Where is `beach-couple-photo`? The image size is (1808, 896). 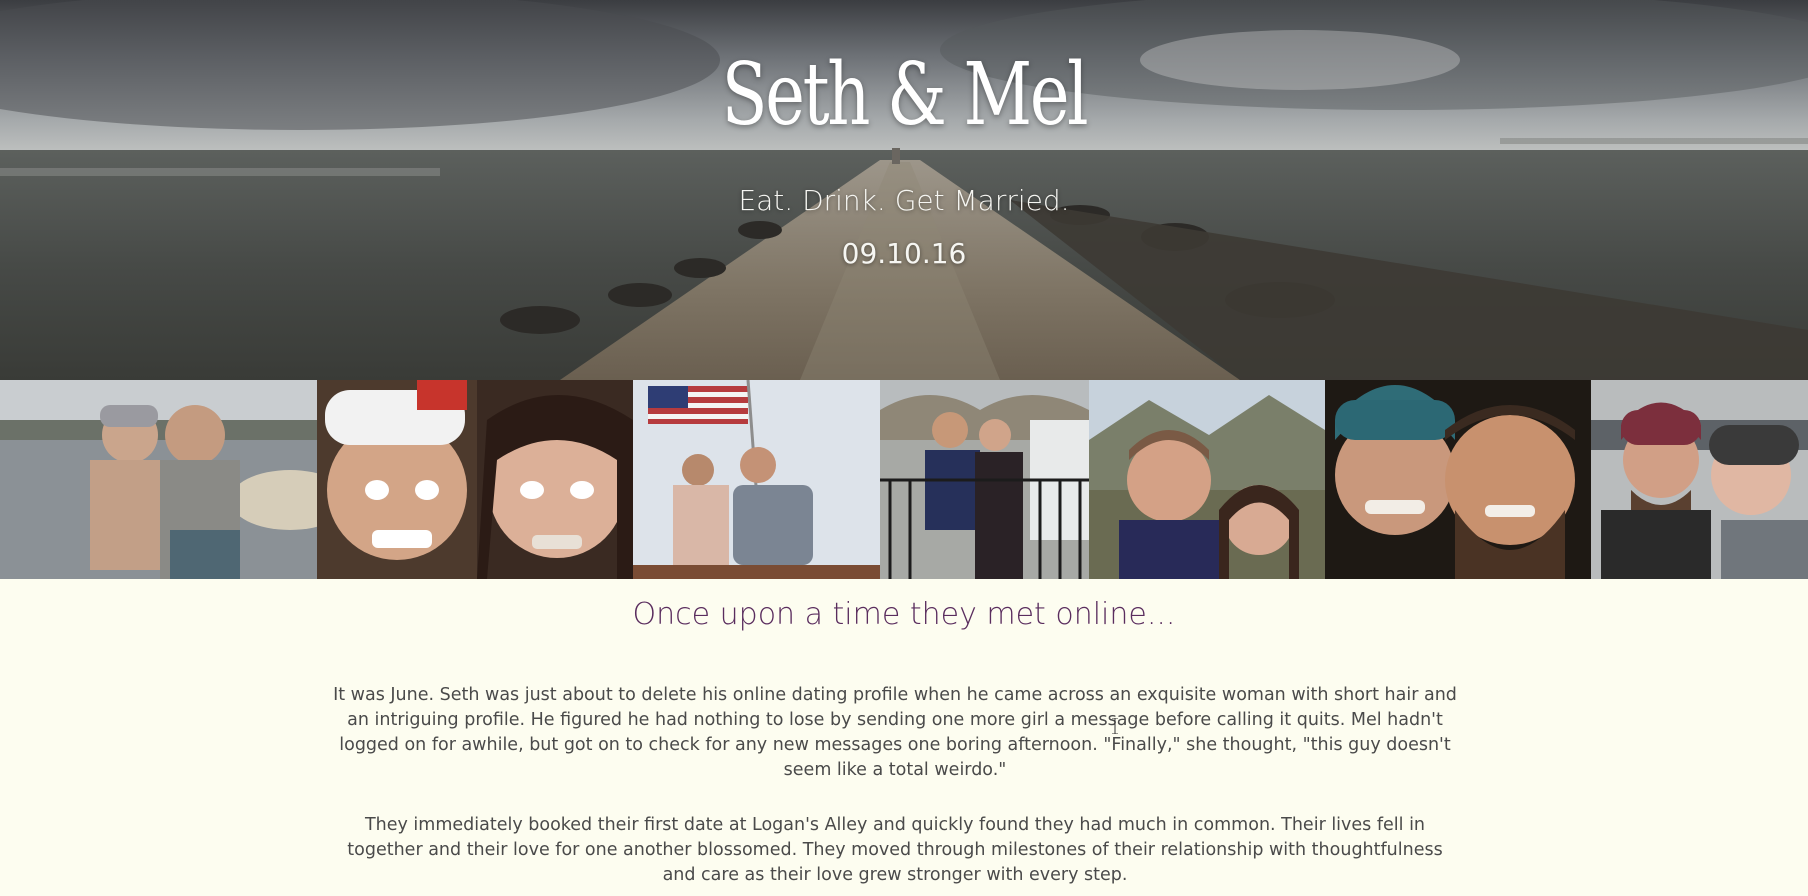 beach-couple-photo is located at coordinates (158, 479).